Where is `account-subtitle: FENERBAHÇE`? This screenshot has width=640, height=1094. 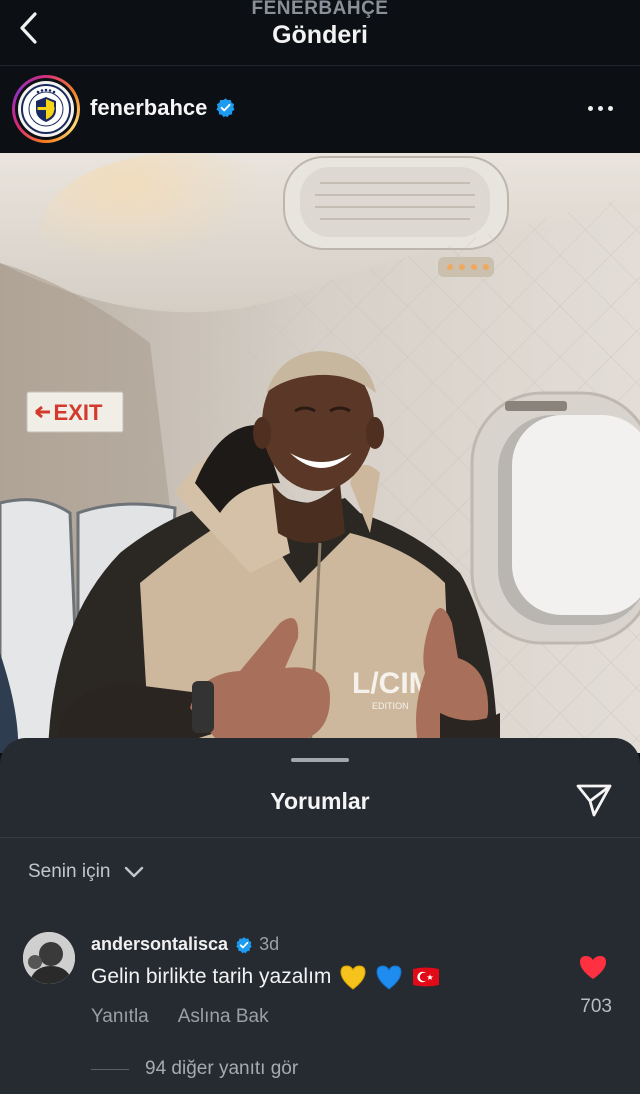
account-subtitle: FENERBAHÇE is located at coordinates (320, 9).